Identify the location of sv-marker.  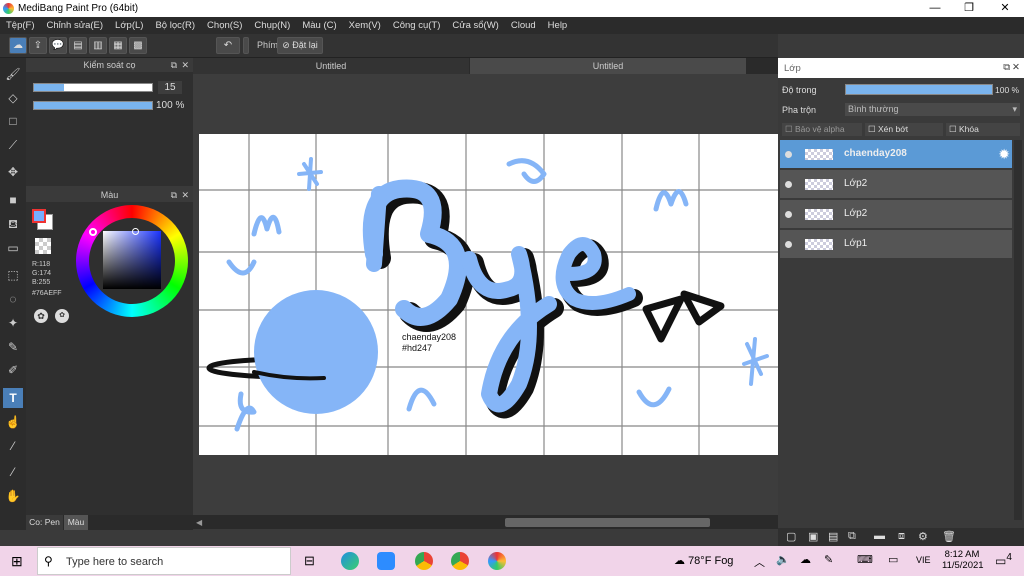
(135, 231).